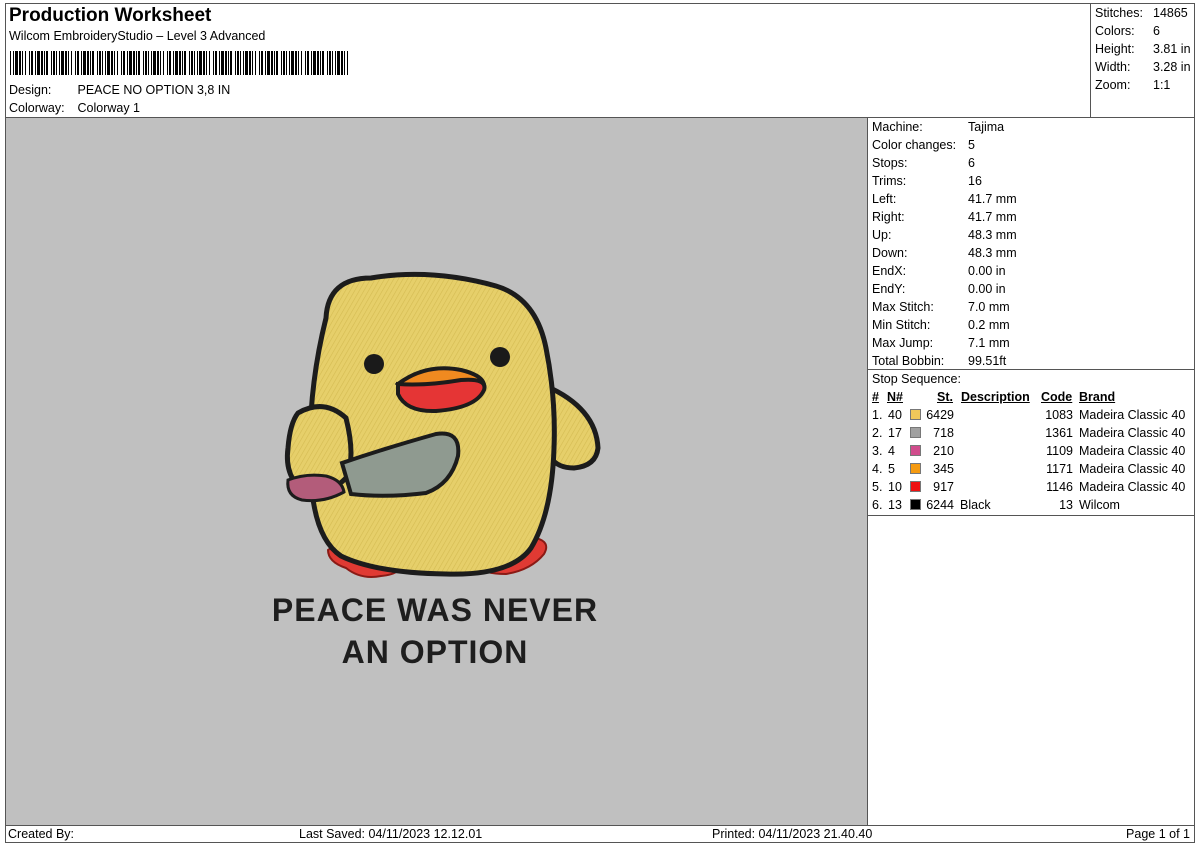  I want to click on barcode, so click(179, 63).